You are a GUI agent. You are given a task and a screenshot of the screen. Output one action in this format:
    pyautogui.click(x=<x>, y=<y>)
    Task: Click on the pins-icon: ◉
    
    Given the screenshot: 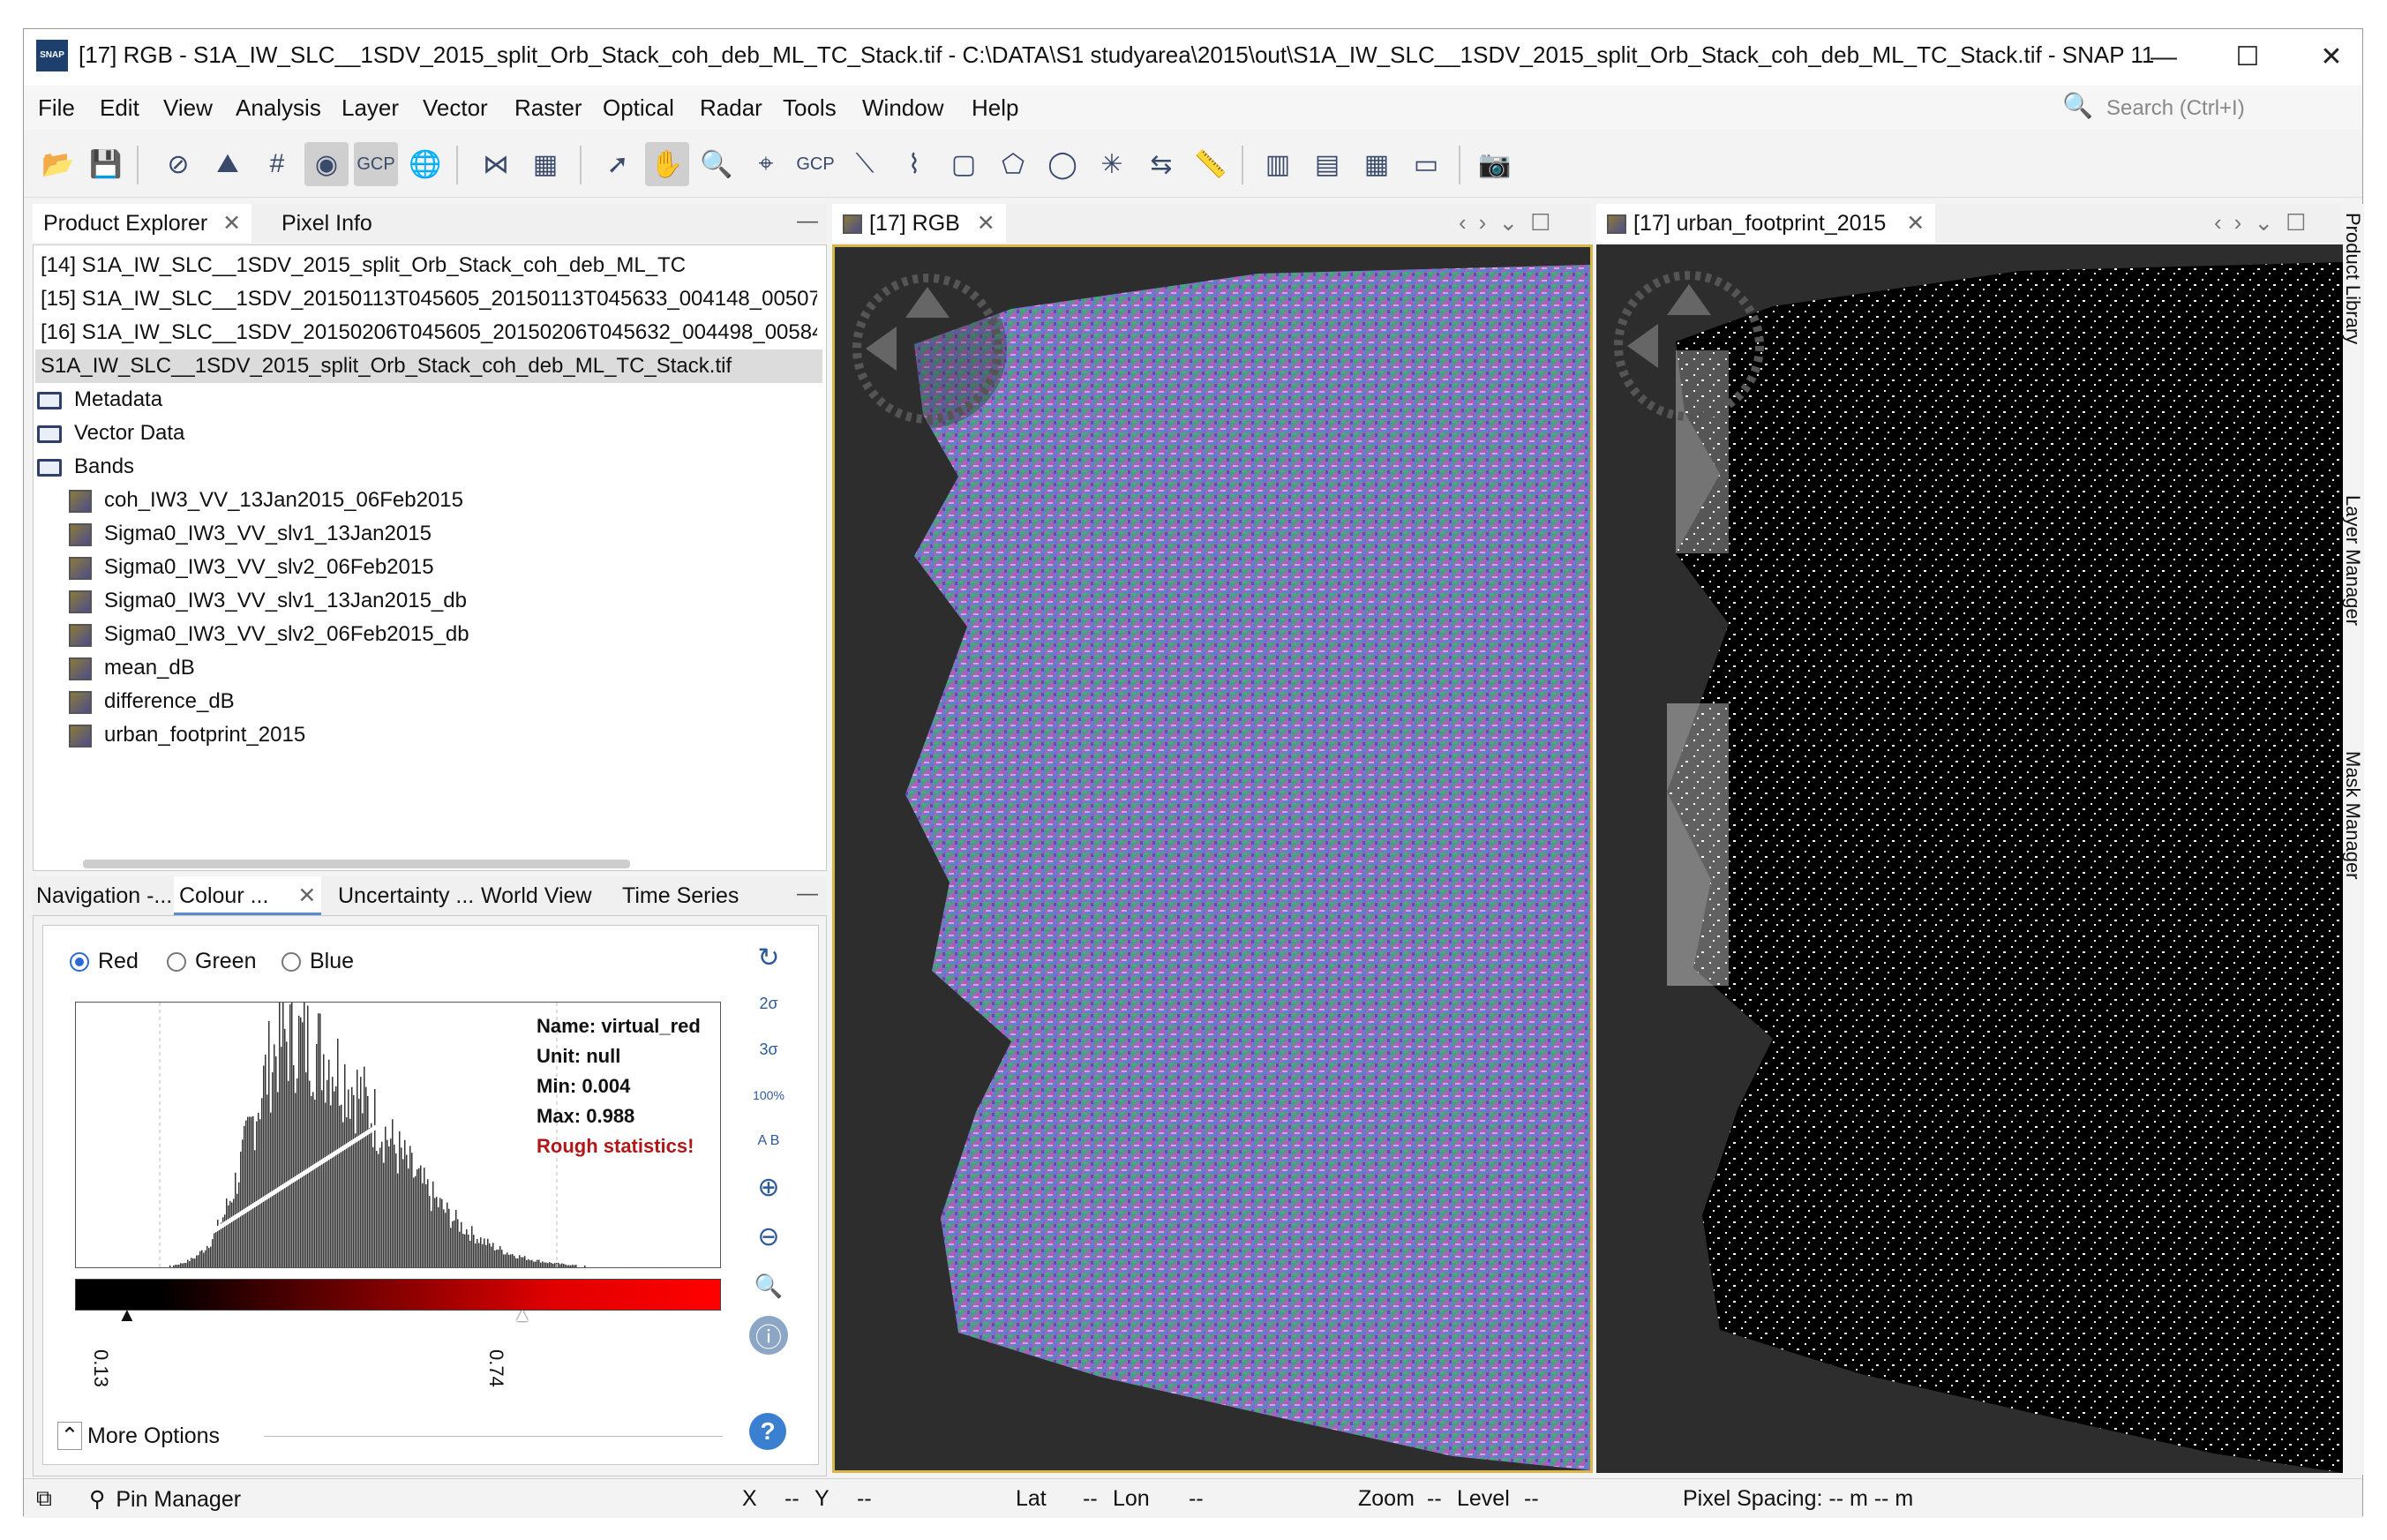 What is the action you would take?
    pyautogui.click(x=327, y=164)
    